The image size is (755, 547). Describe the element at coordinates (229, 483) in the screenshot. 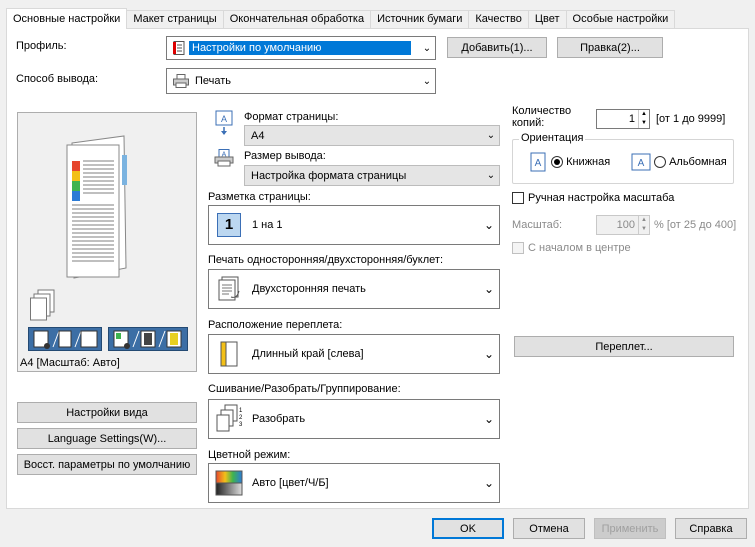

I see `color-mode-icon` at that location.